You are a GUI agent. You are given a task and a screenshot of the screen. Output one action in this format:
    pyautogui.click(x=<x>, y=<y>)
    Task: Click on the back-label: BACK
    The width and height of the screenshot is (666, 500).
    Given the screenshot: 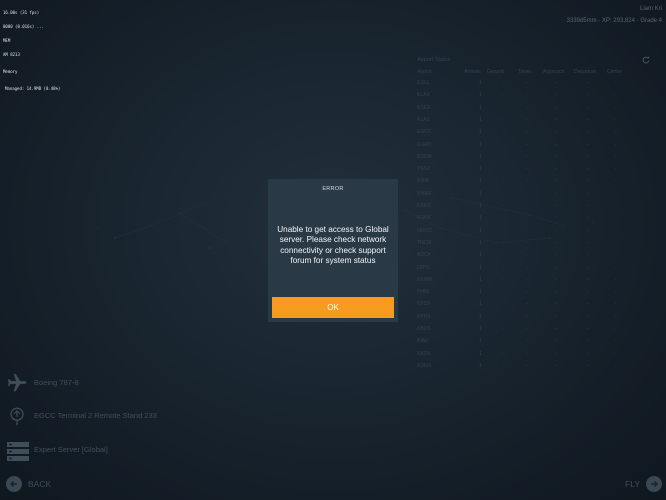 What is the action you would take?
    pyautogui.click(x=40, y=484)
    